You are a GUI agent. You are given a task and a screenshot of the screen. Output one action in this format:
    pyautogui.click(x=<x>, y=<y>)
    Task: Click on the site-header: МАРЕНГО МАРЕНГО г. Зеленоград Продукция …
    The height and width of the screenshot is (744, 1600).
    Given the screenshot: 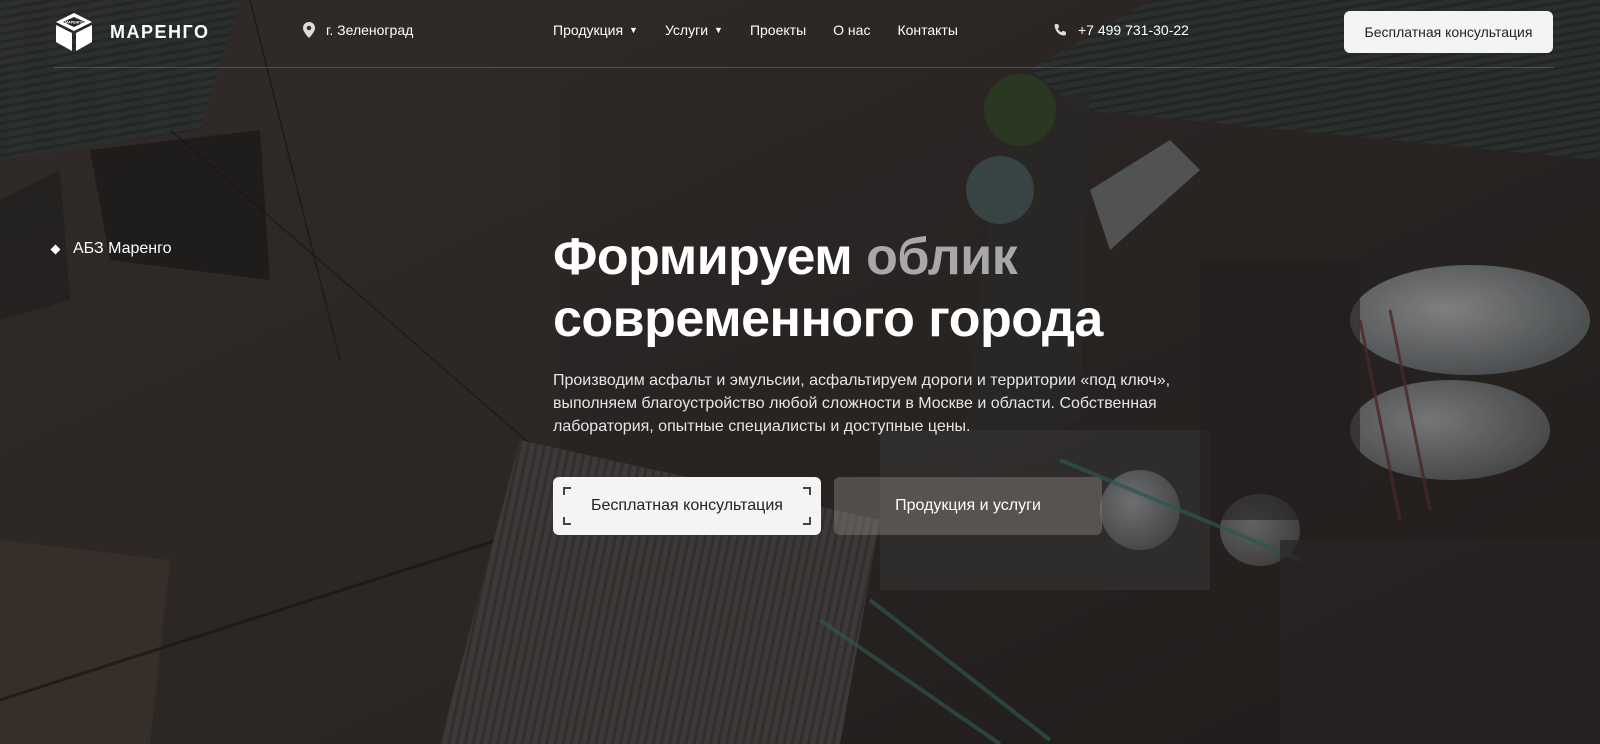 What is the action you would take?
    pyautogui.click(x=800, y=34)
    